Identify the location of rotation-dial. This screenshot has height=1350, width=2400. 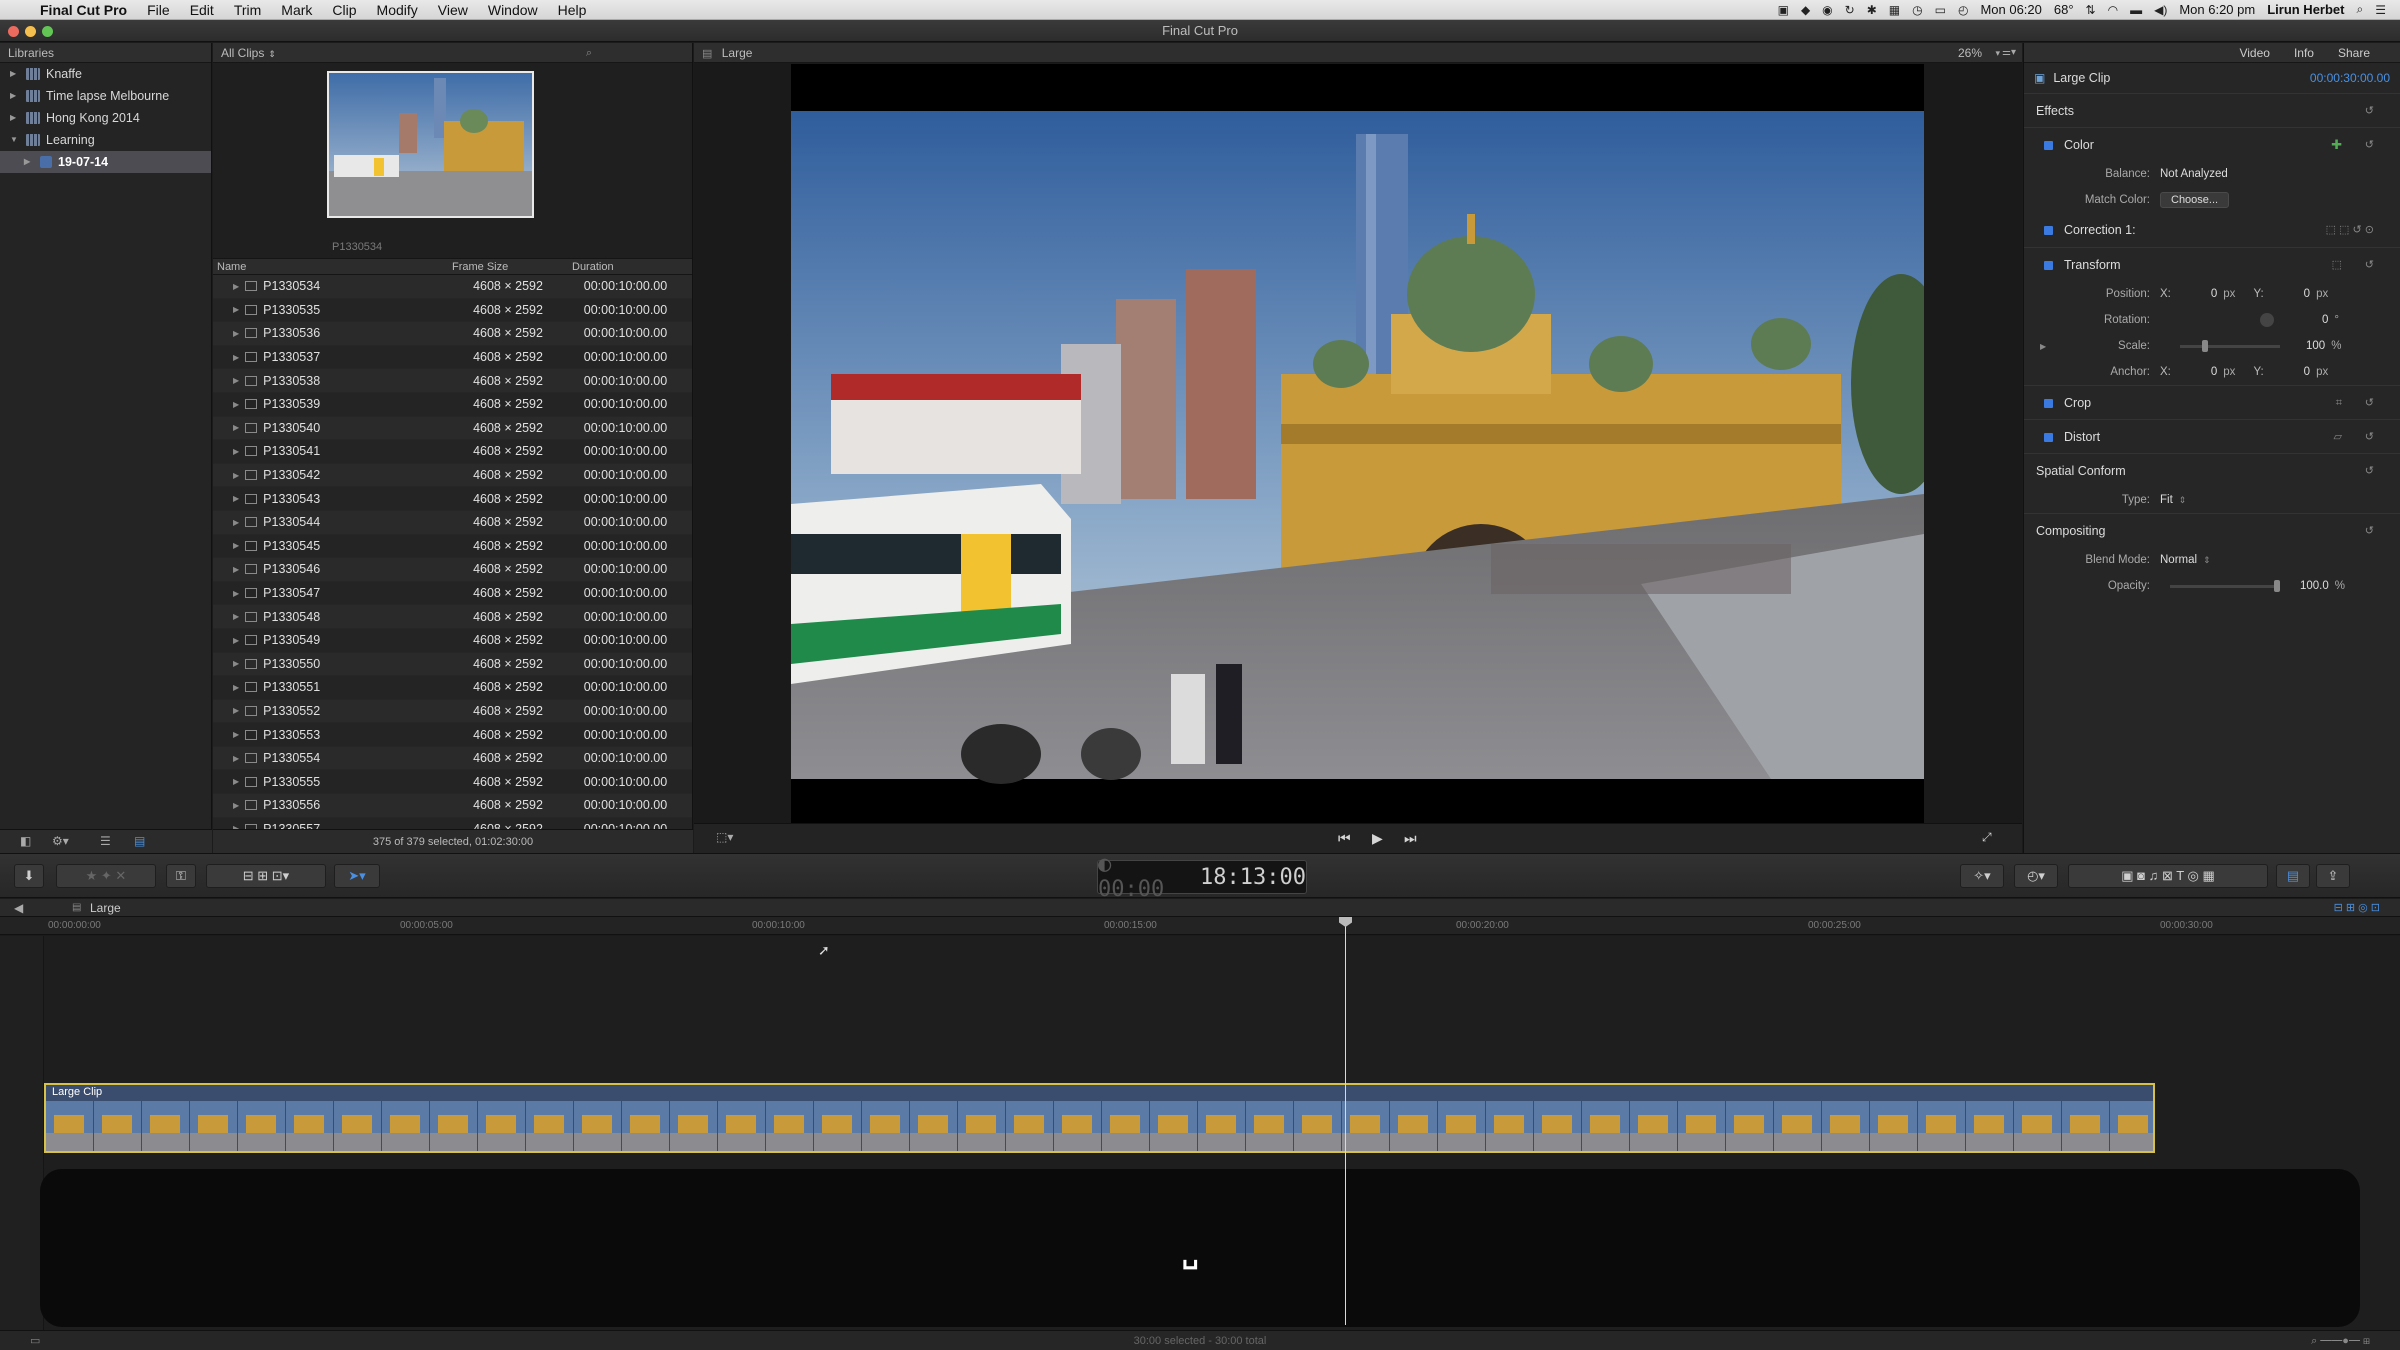
(2267, 320).